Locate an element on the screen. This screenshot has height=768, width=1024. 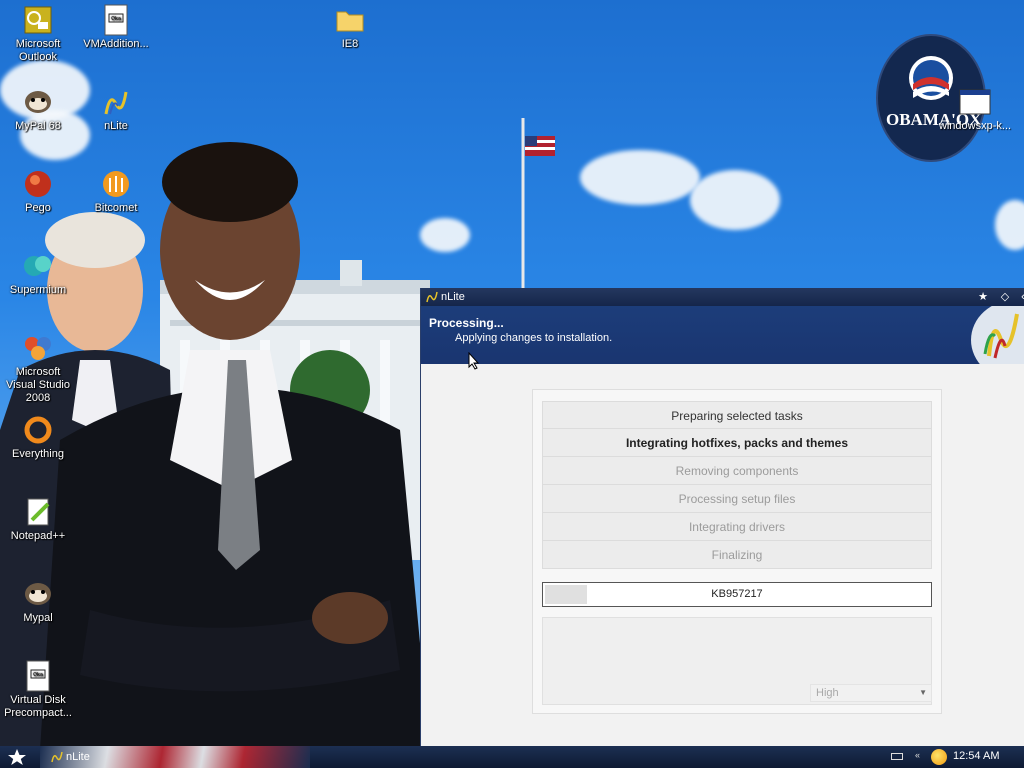
desktop-icon-label: nLite is located at coordinates (116, 126).